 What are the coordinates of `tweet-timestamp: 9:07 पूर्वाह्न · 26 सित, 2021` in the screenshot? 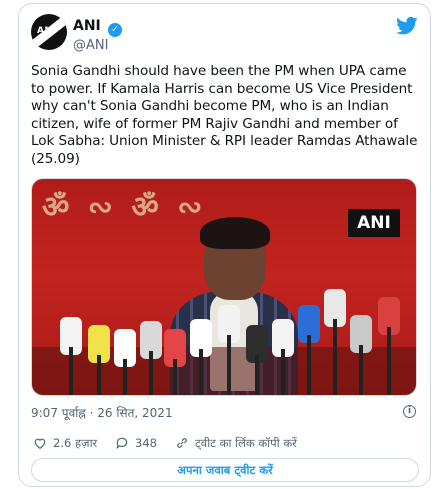 It's located at (102, 412).